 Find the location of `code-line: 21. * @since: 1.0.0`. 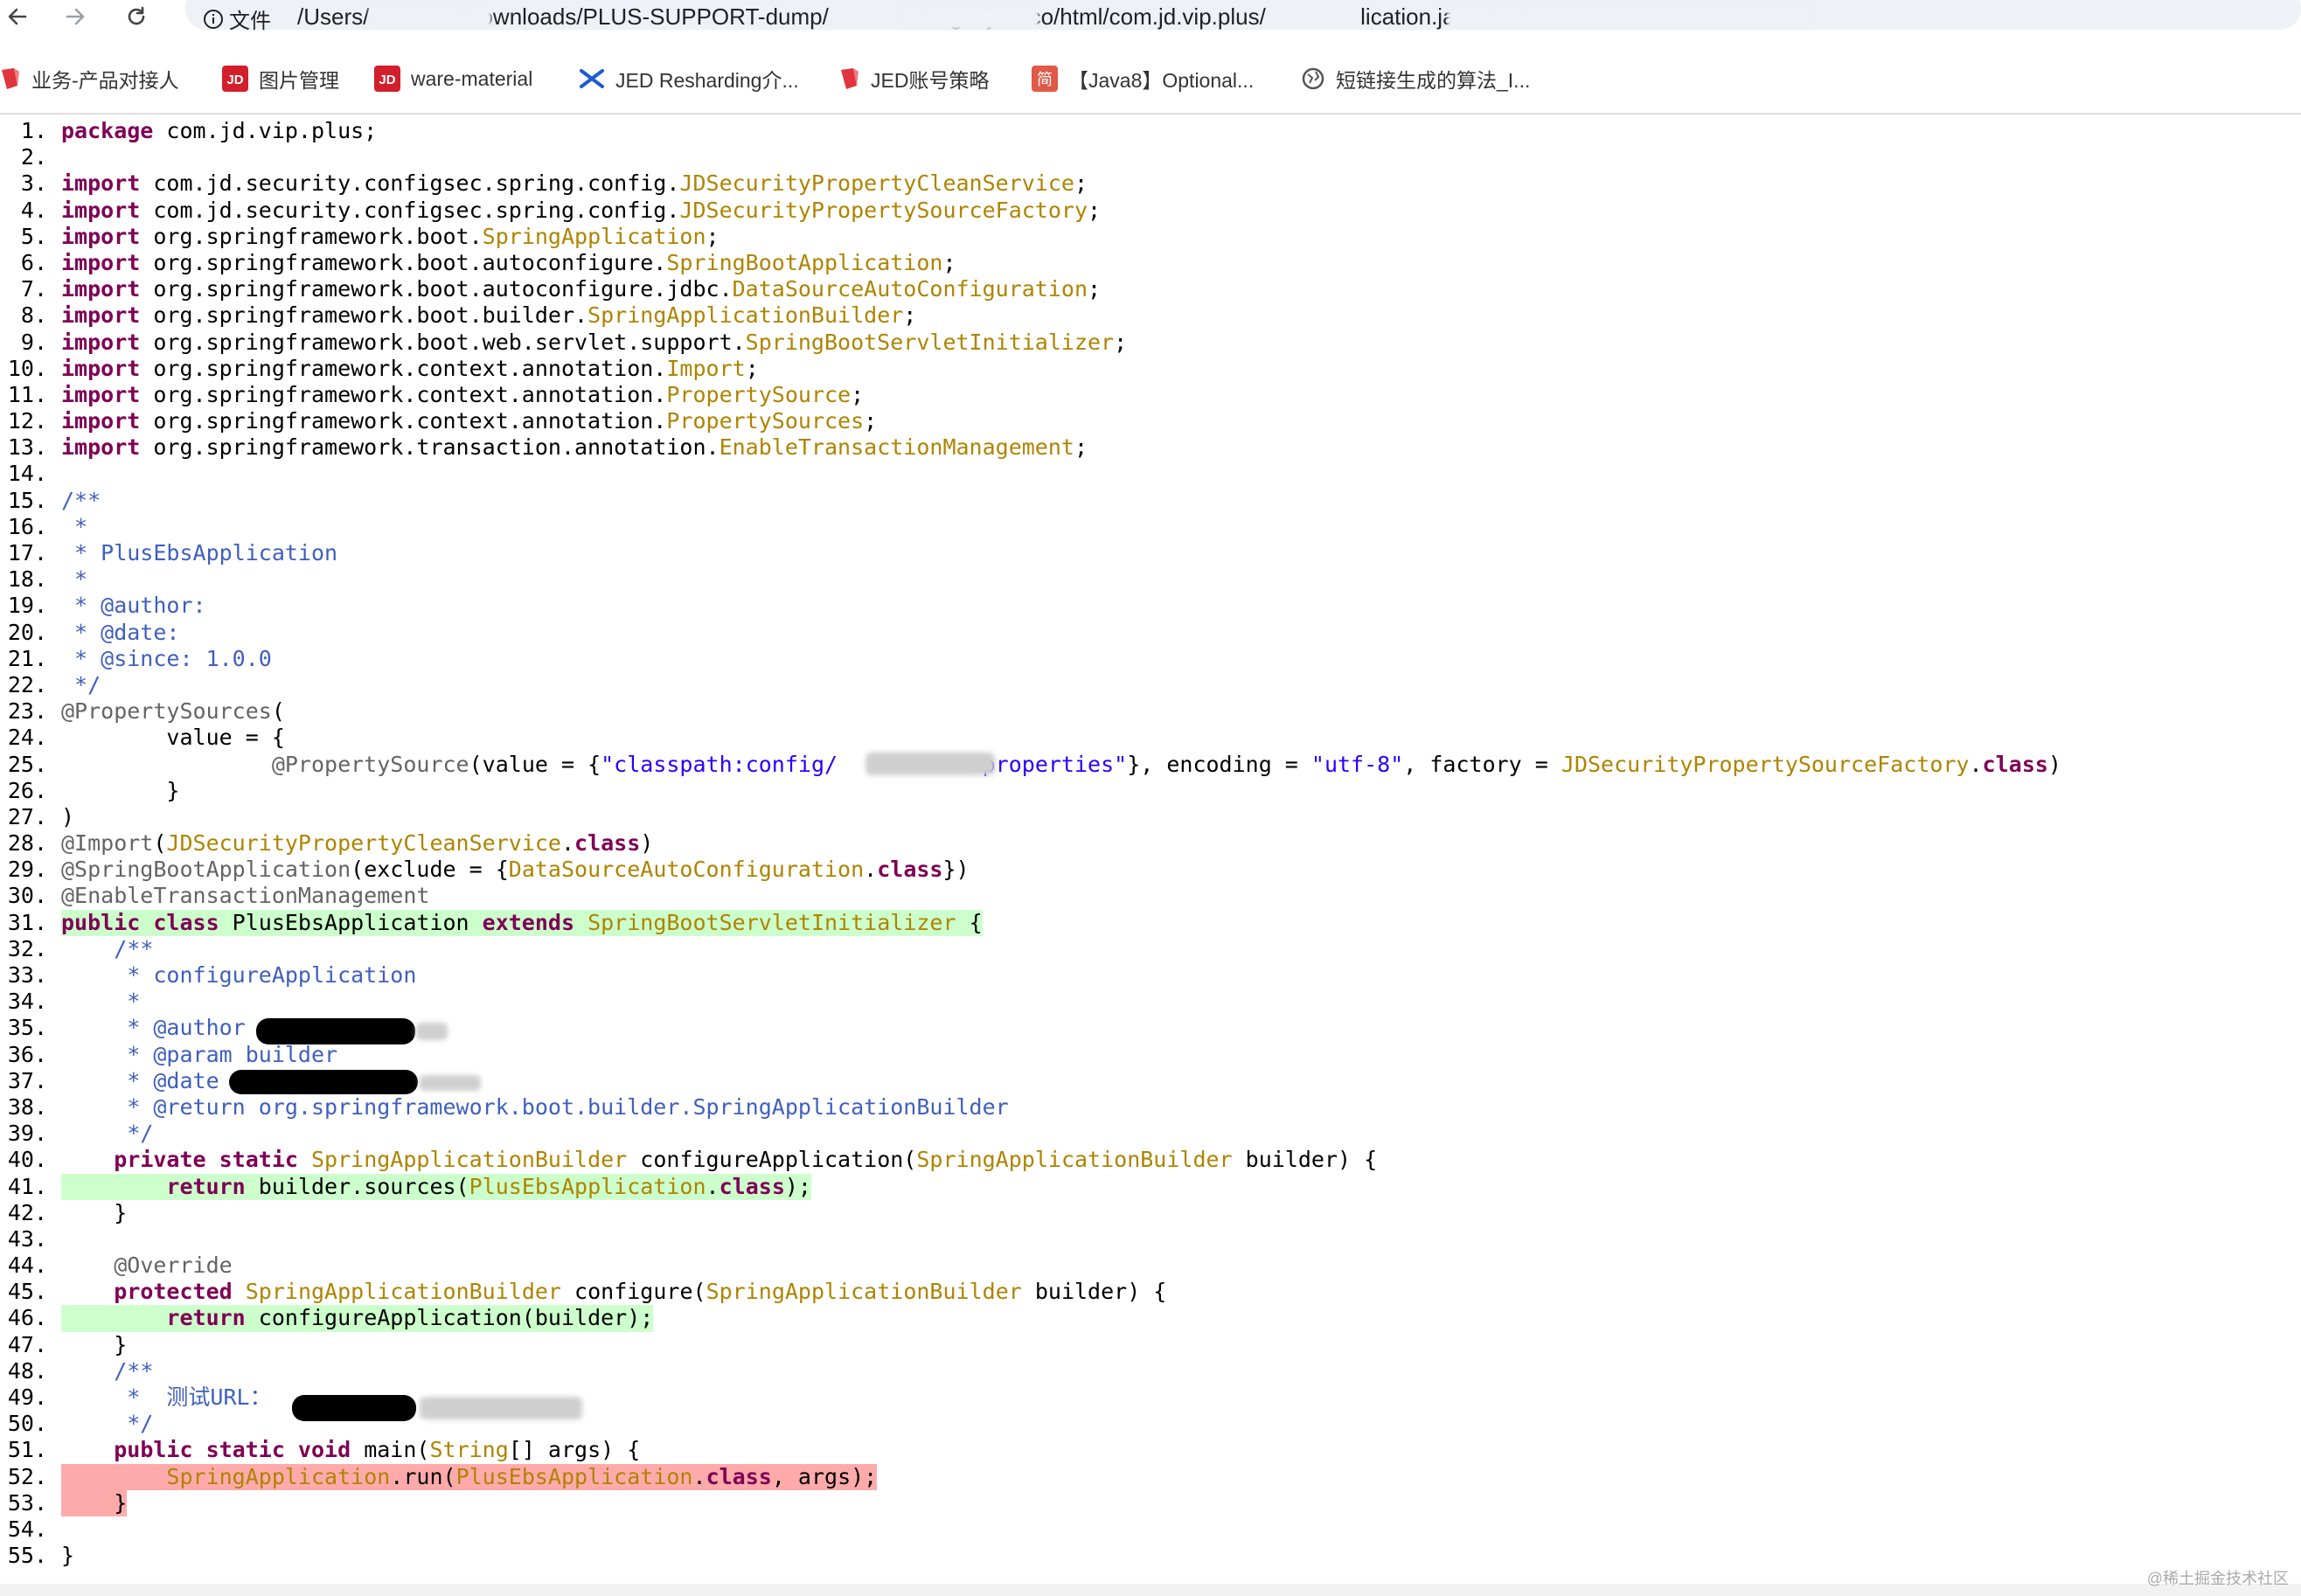

code-line: 21. * @since: 1.0.0 is located at coordinates (1150, 659).